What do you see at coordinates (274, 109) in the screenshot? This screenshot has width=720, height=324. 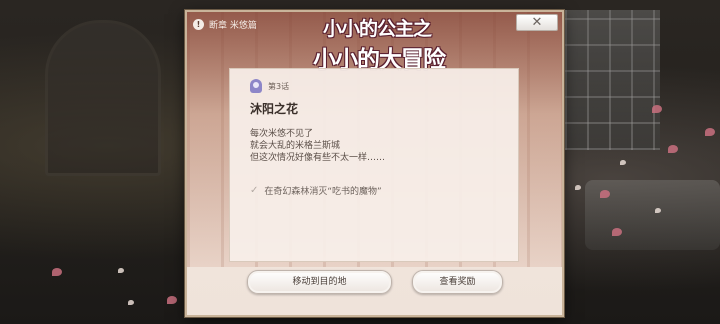 I see `episode-title: 沐阳之花` at bounding box center [274, 109].